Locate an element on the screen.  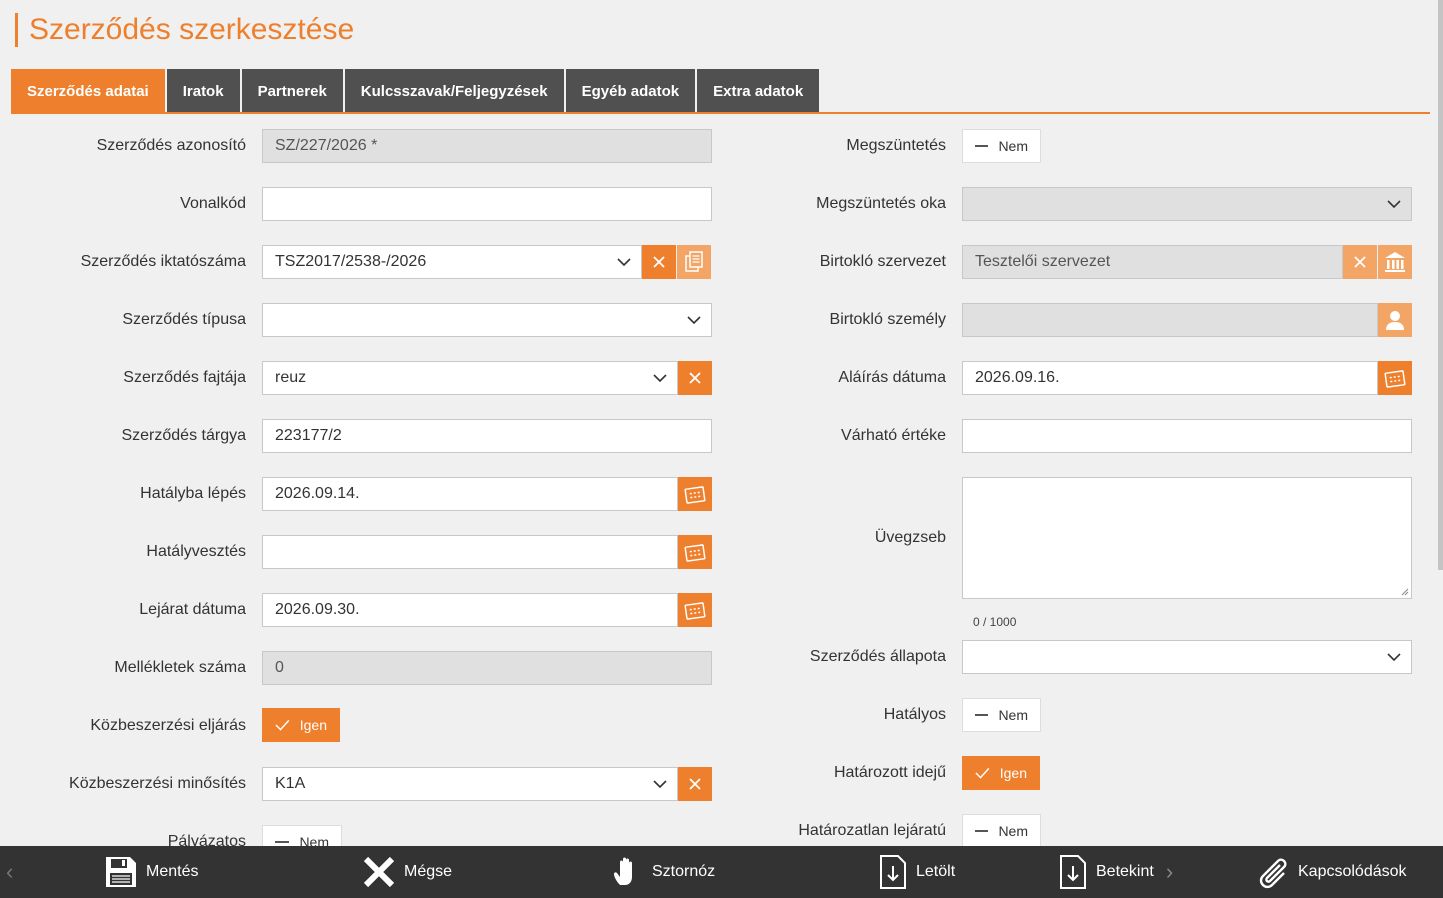
hatalyos-toggle: Nem is located at coordinates (1001, 715).